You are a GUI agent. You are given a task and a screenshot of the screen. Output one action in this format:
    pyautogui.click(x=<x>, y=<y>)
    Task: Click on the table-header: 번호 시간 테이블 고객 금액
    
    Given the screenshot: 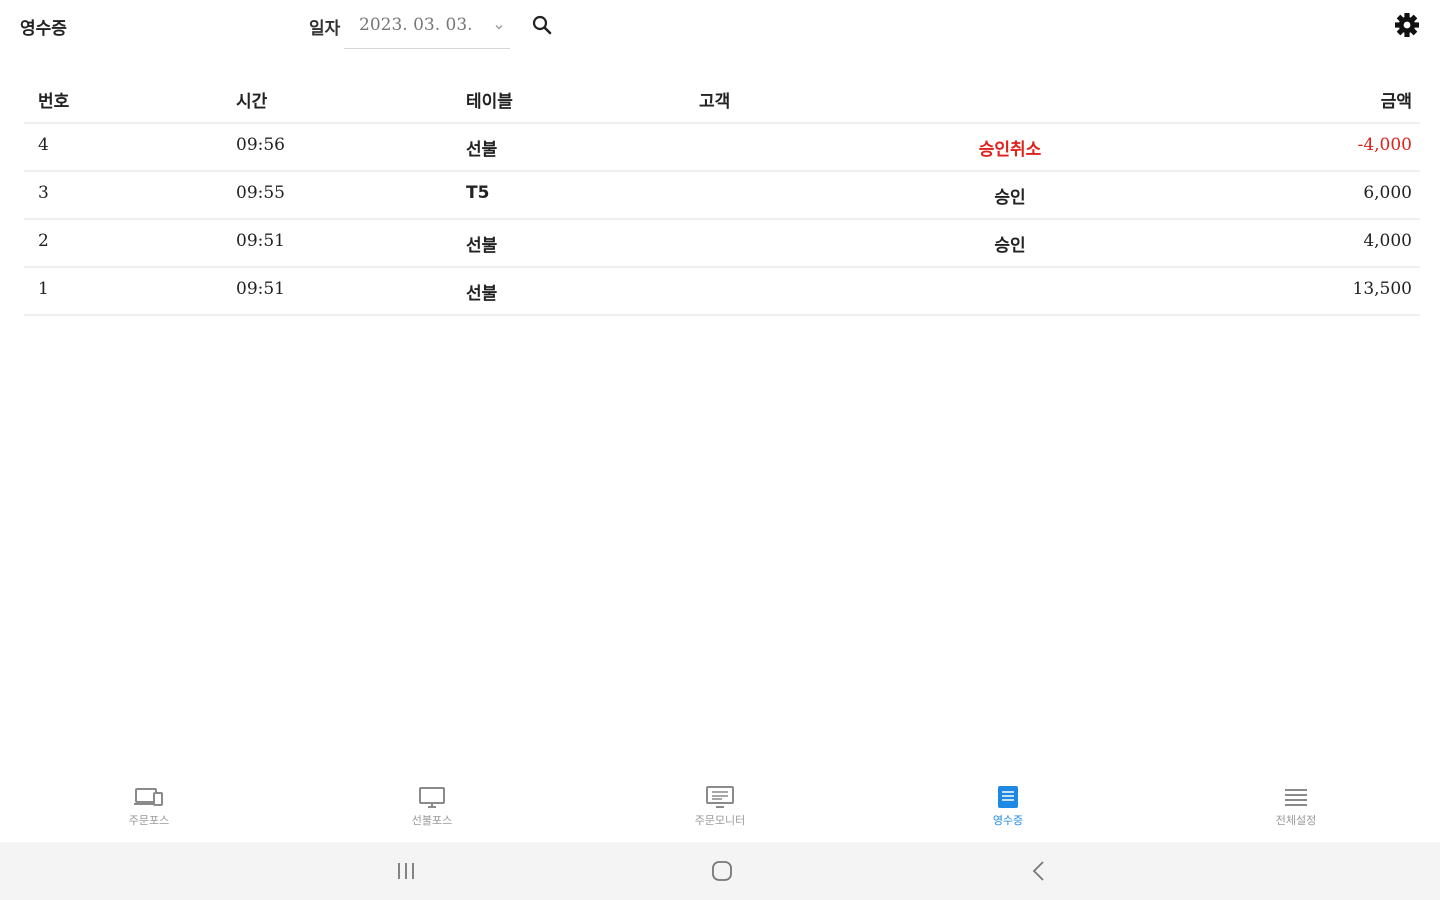 What is the action you would take?
    pyautogui.click(x=722, y=100)
    